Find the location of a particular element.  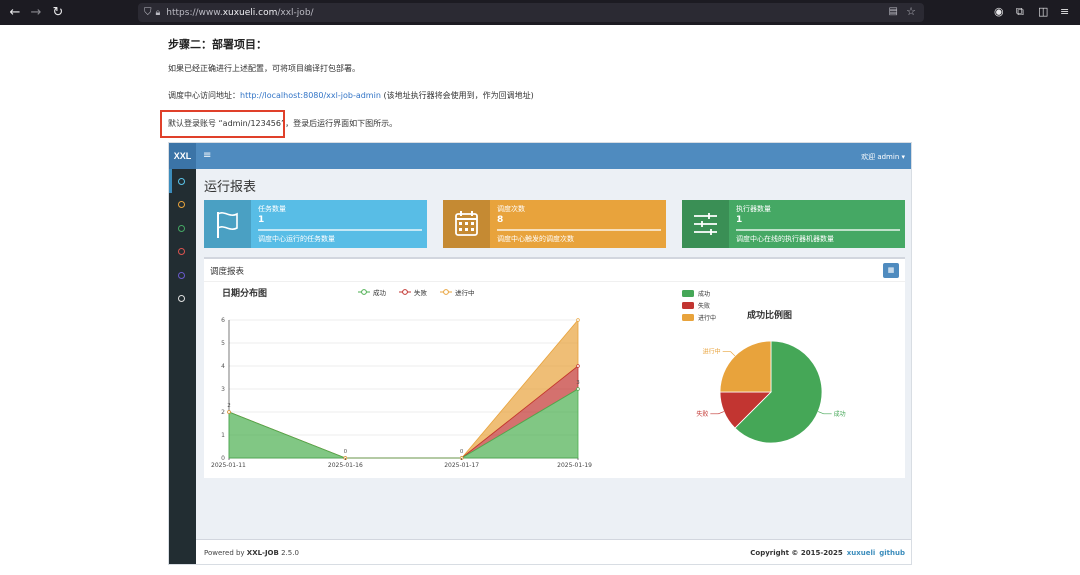

forward-icon: → is located at coordinates (36, 12).